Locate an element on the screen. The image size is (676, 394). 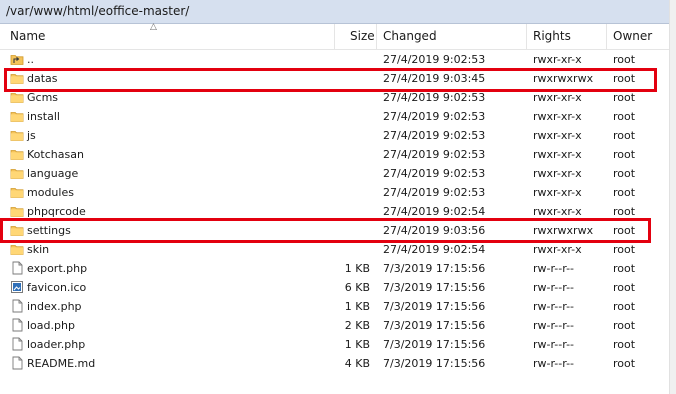
image-file-icon is located at coordinates (17, 287).